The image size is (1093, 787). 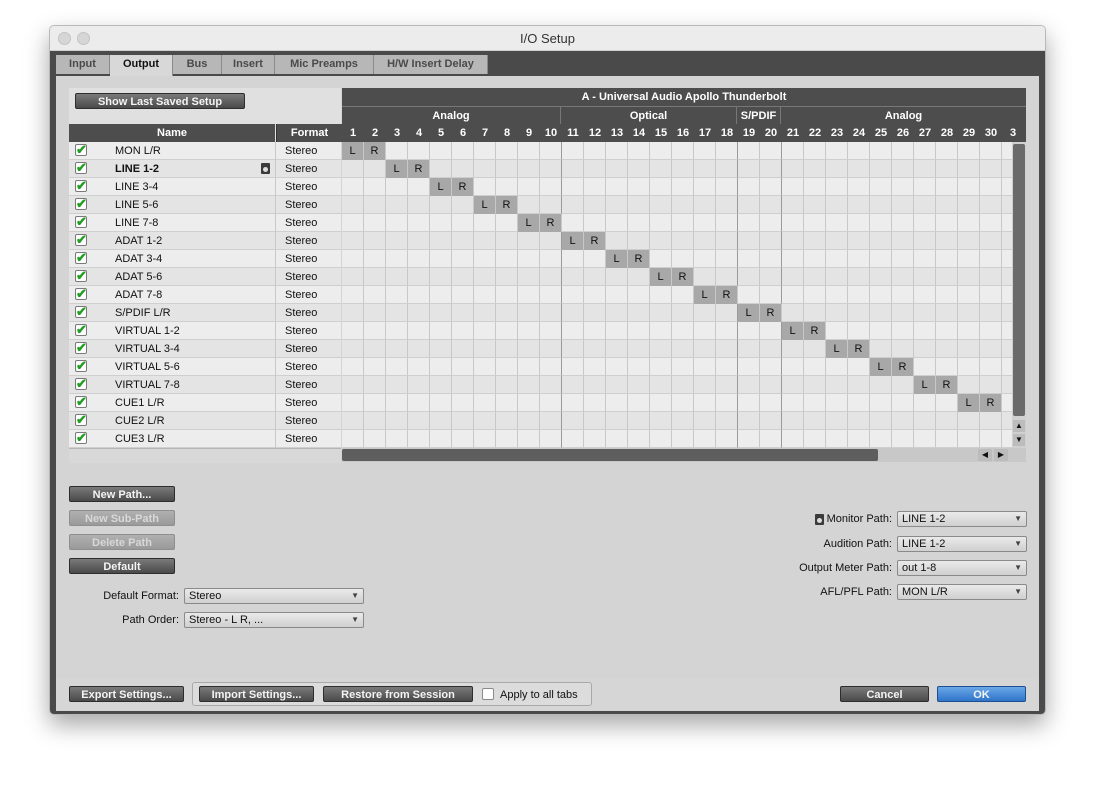 I want to click on path-row: VIRTUAL 7-8 Stereo, so click(x=205, y=385).